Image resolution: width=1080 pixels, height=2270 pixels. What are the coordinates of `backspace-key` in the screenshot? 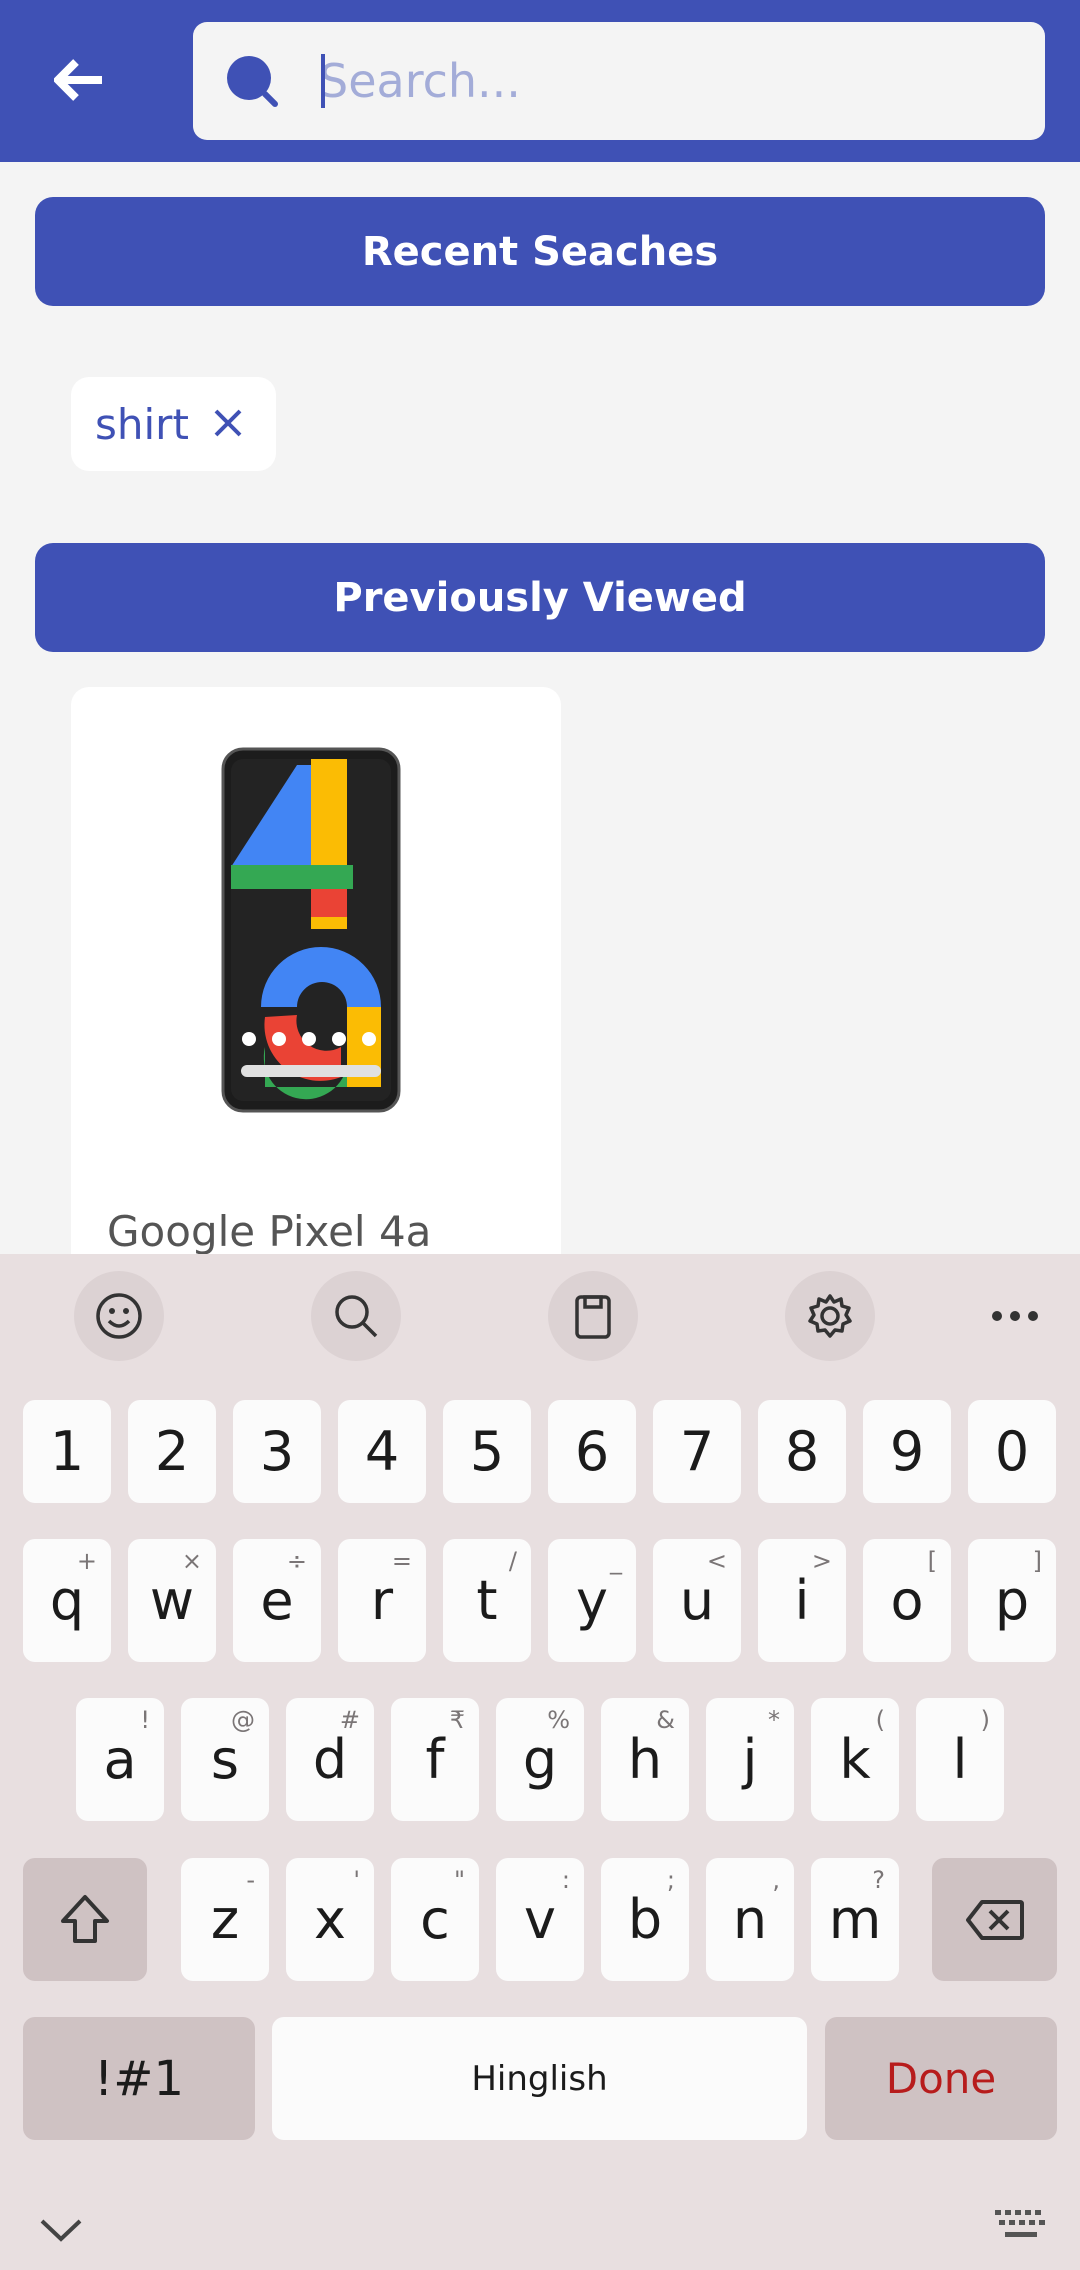 It's located at (994, 1919).